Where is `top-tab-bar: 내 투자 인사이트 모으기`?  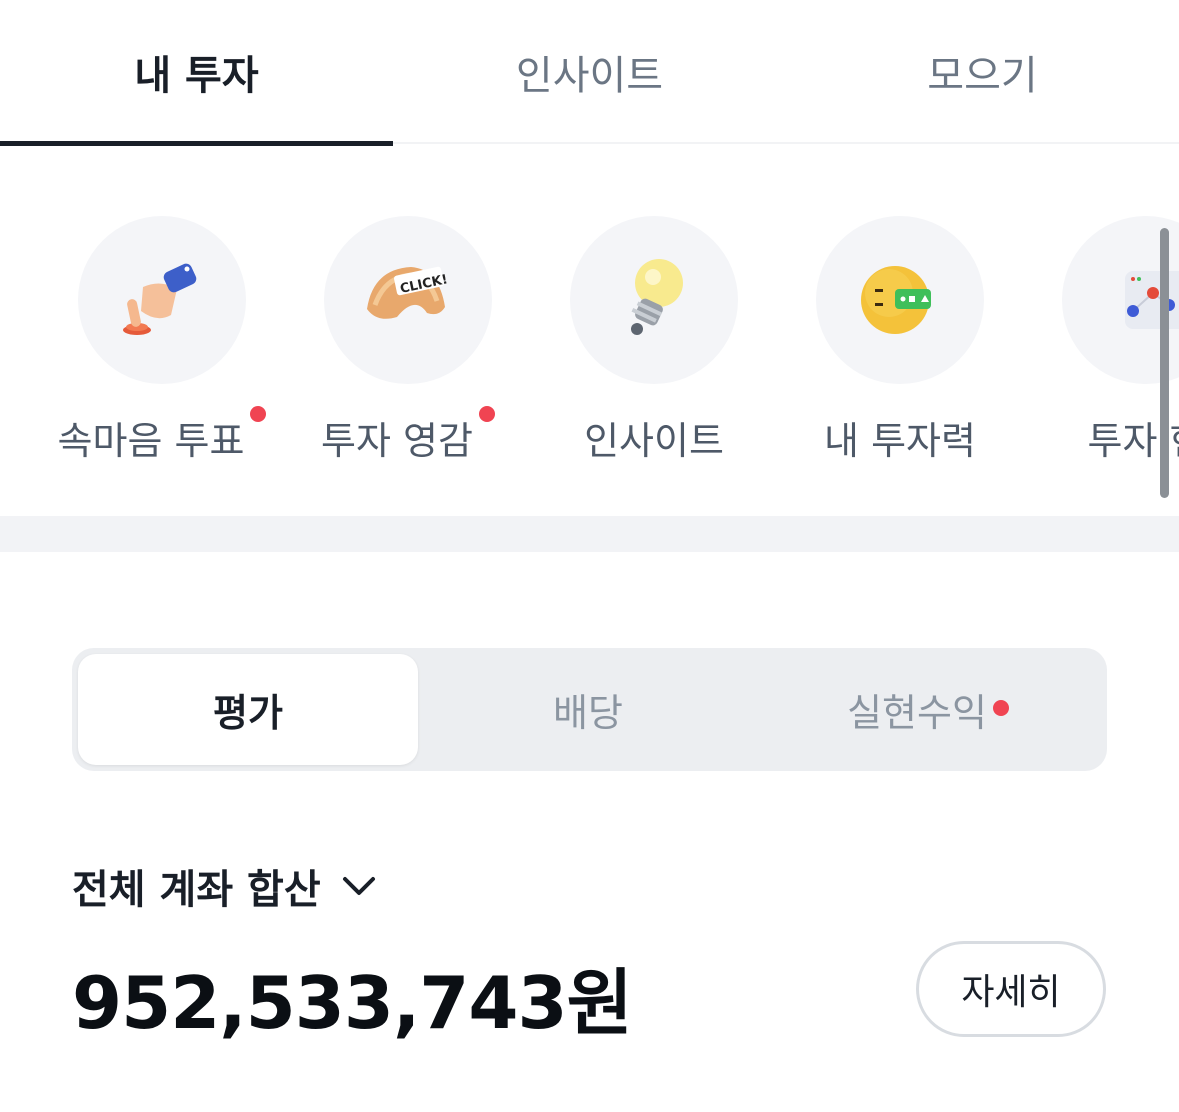
top-tab-bar: 내 투자 인사이트 모으기 is located at coordinates (589, 73).